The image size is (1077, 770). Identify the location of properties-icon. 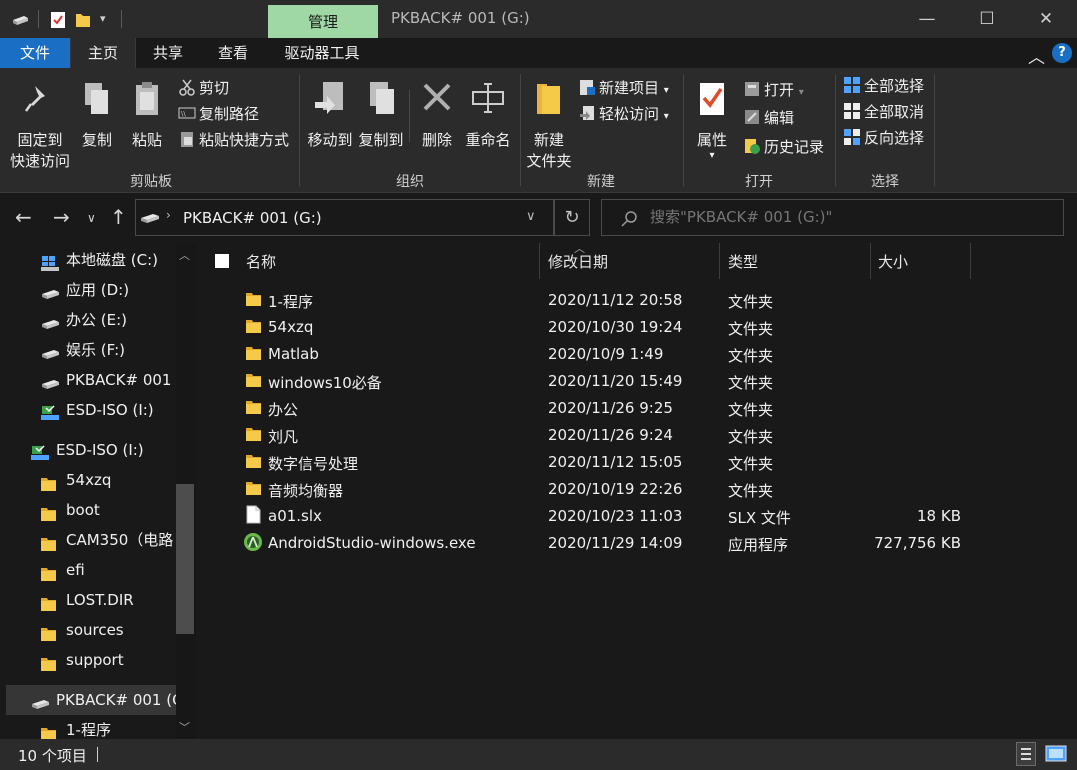
(58, 20).